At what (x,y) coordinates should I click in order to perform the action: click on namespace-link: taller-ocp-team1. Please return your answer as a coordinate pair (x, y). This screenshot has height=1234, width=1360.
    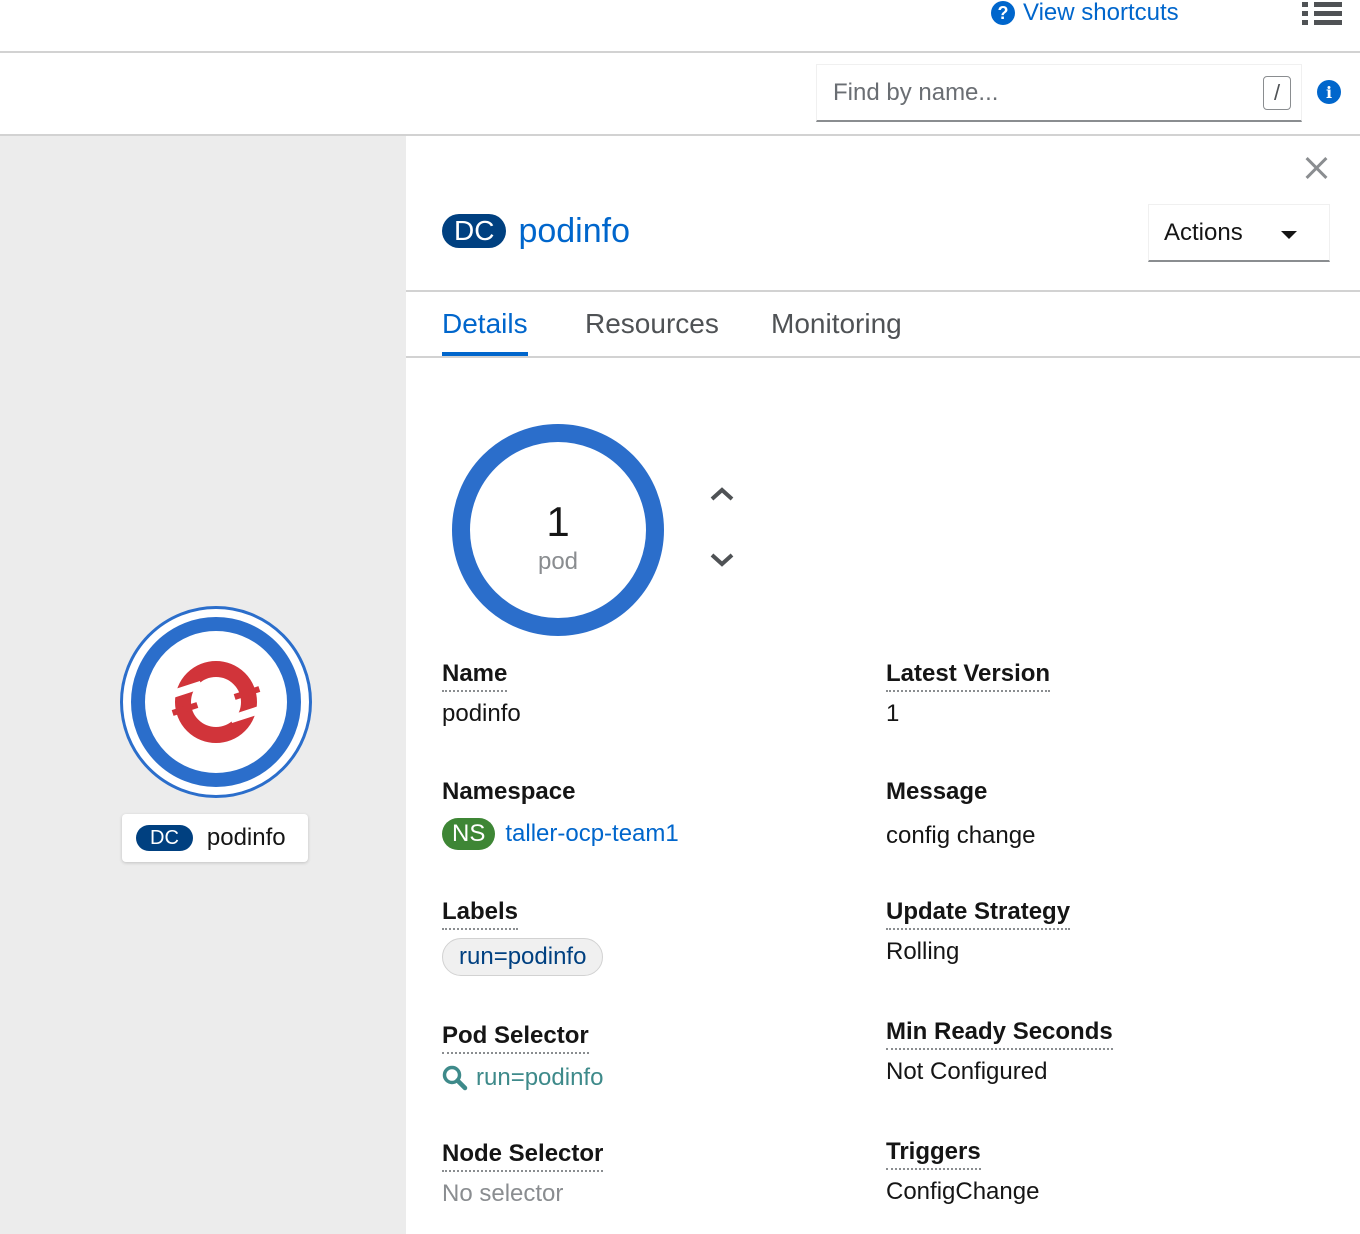
    Looking at the image, I should click on (591, 834).